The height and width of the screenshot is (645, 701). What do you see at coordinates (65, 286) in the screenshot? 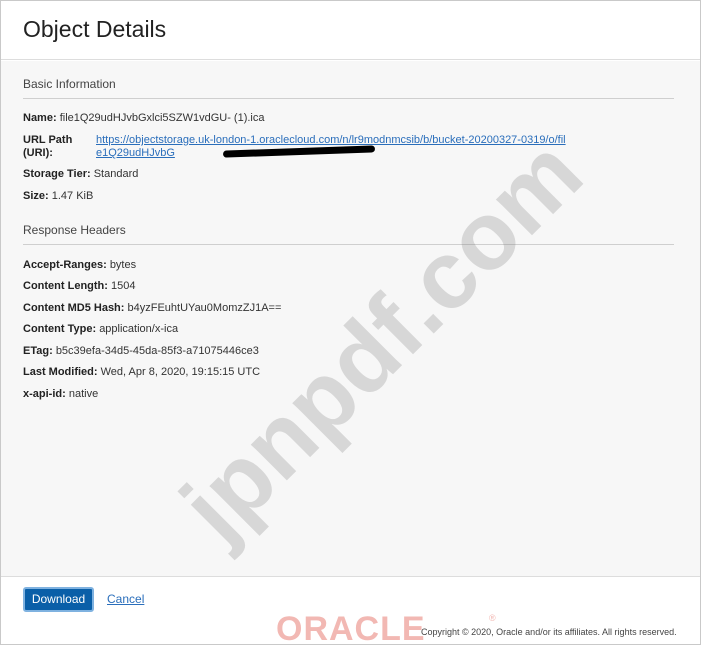
I see `header-label: Content Length:` at bounding box center [65, 286].